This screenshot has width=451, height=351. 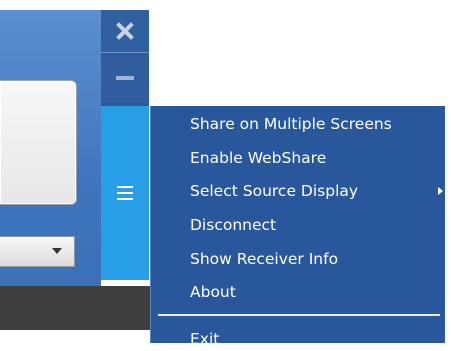 I want to click on menu-item-about: About, so click(x=213, y=292).